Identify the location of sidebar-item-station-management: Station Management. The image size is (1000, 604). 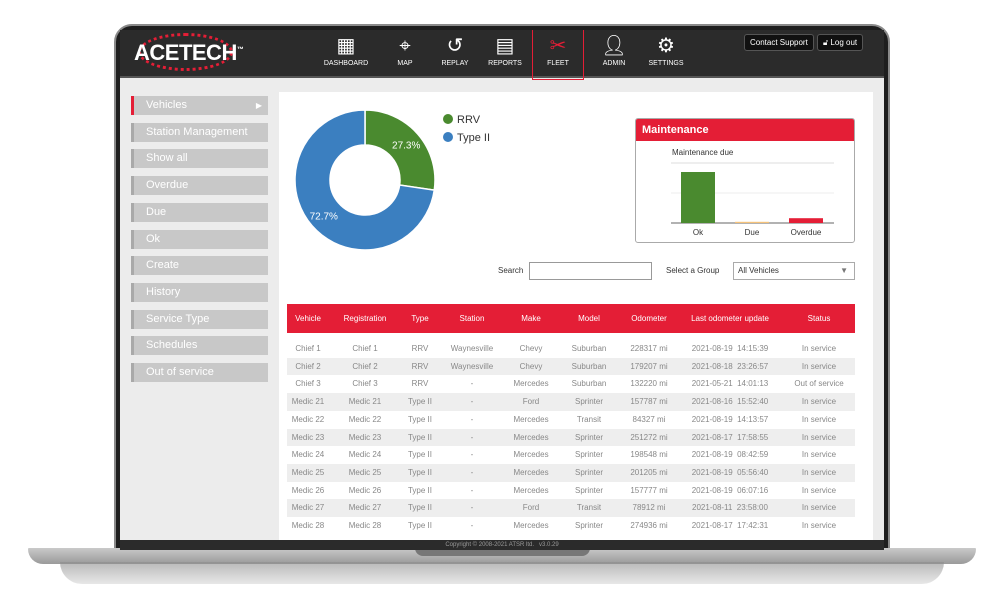
(199, 132).